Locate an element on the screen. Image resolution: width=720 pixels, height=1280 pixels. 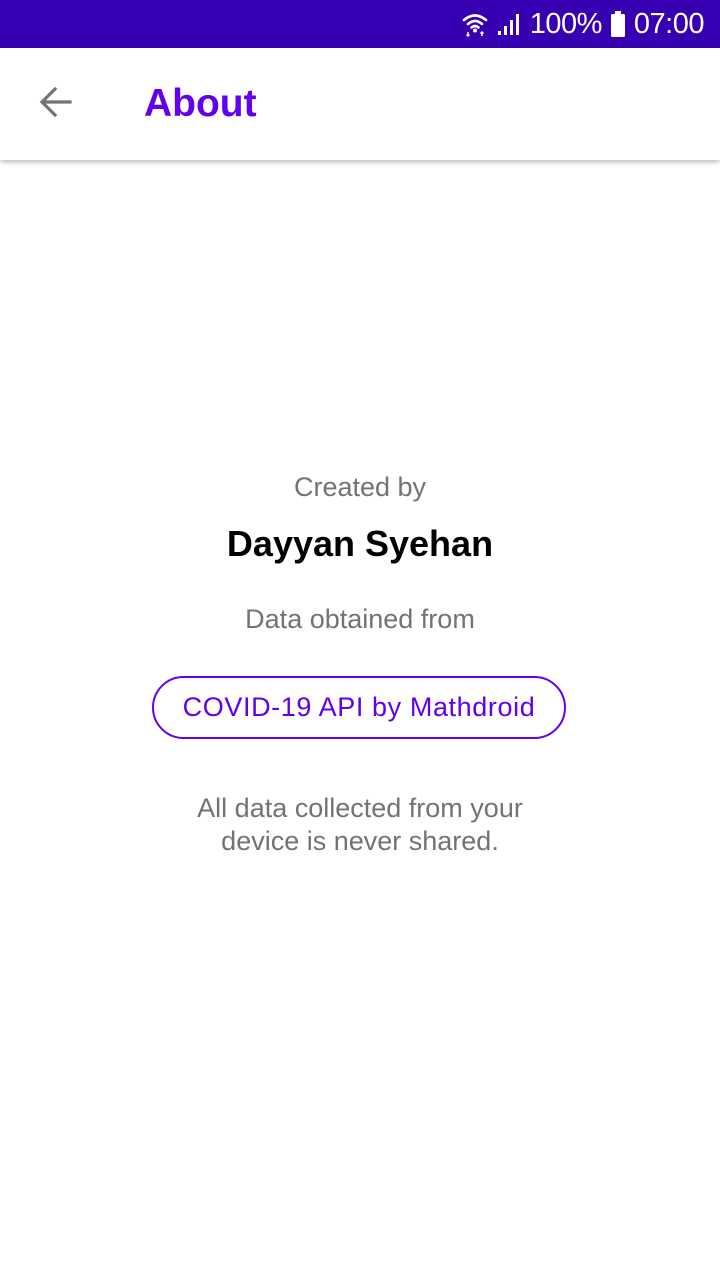
page-title: About is located at coordinates (200, 103).